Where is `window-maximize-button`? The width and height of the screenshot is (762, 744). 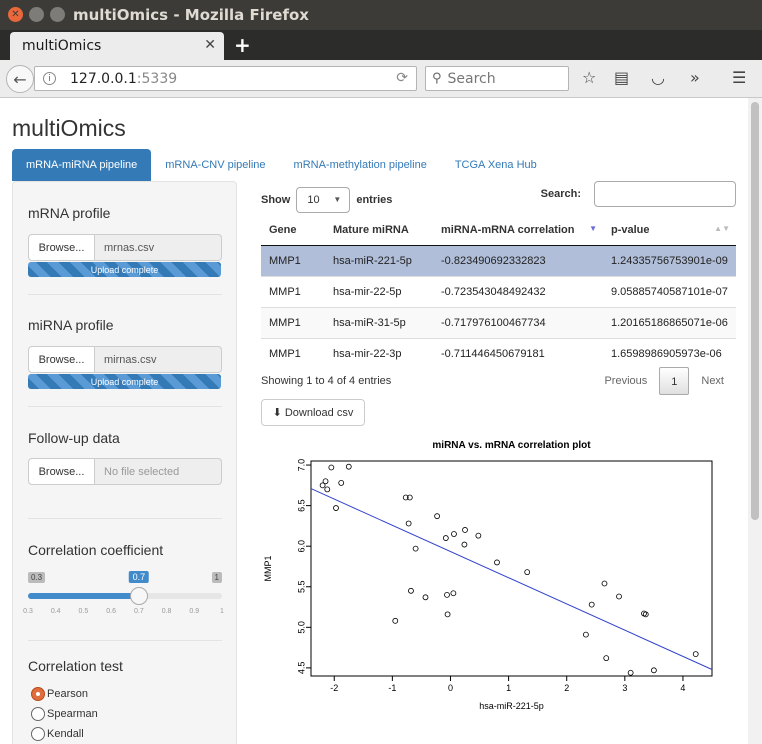 window-maximize-button is located at coordinates (57, 14).